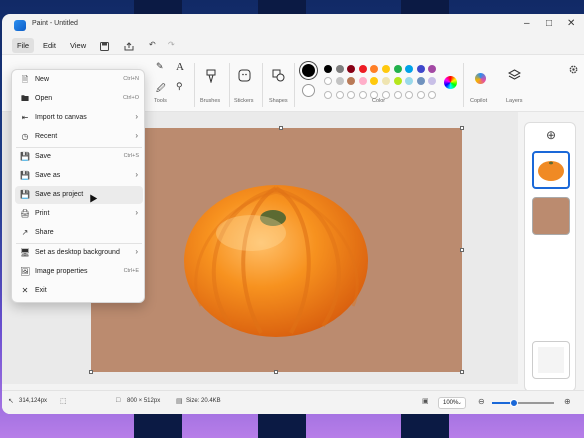 This screenshot has height=438, width=584. What do you see at coordinates (25, 117) in the screenshot?
I see `import-icon: ⇤` at bounding box center [25, 117].